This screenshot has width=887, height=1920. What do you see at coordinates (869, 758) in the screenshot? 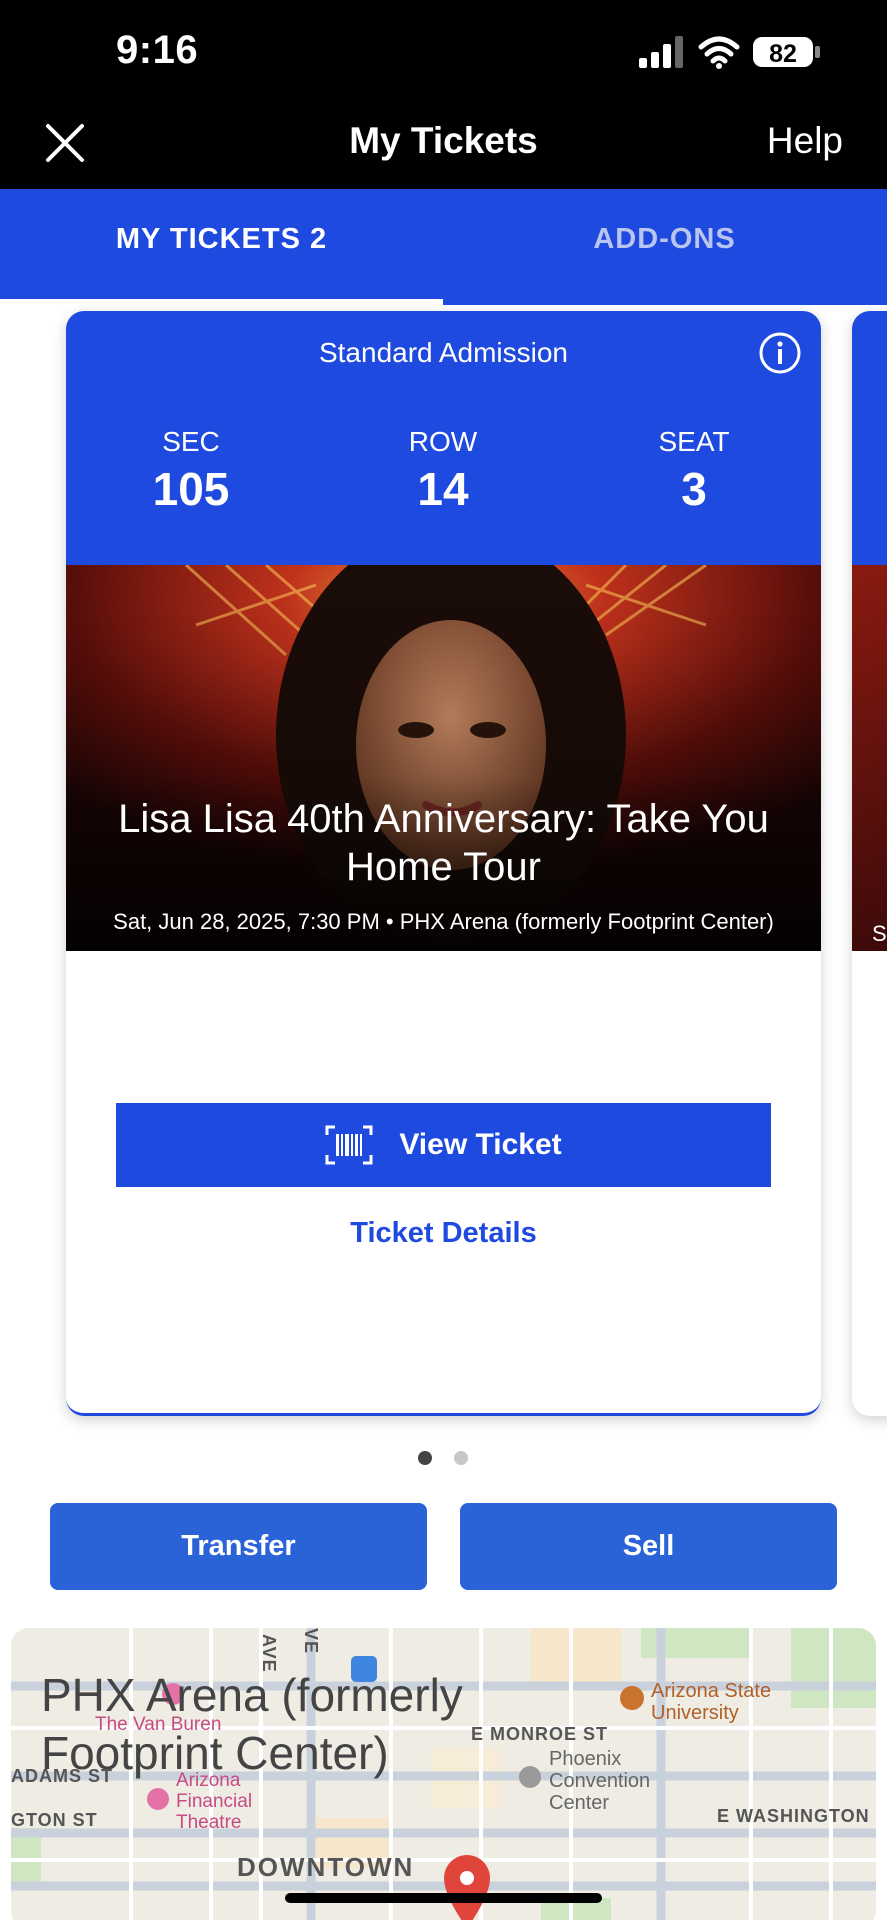
I see `next-ticket-image` at bounding box center [869, 758].